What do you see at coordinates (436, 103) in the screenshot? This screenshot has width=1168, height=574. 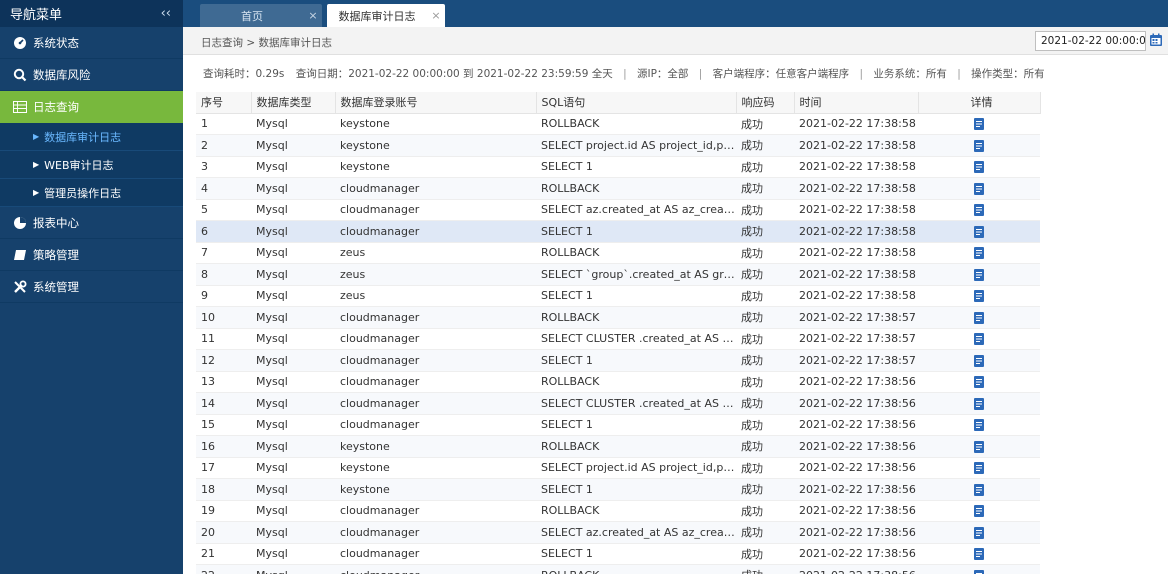 I see `column-header: 数据库登录账号` at bounding box center [436, 103].